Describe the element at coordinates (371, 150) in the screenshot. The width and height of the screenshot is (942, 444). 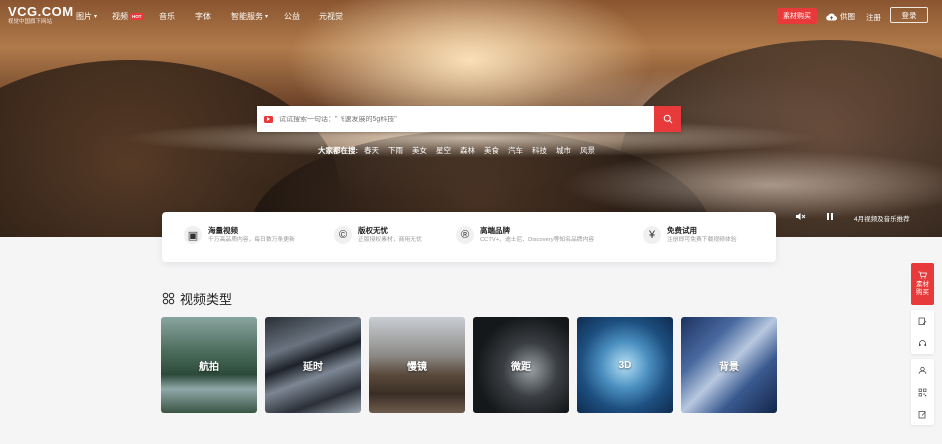
I see `hot-term: 春天` at that location.